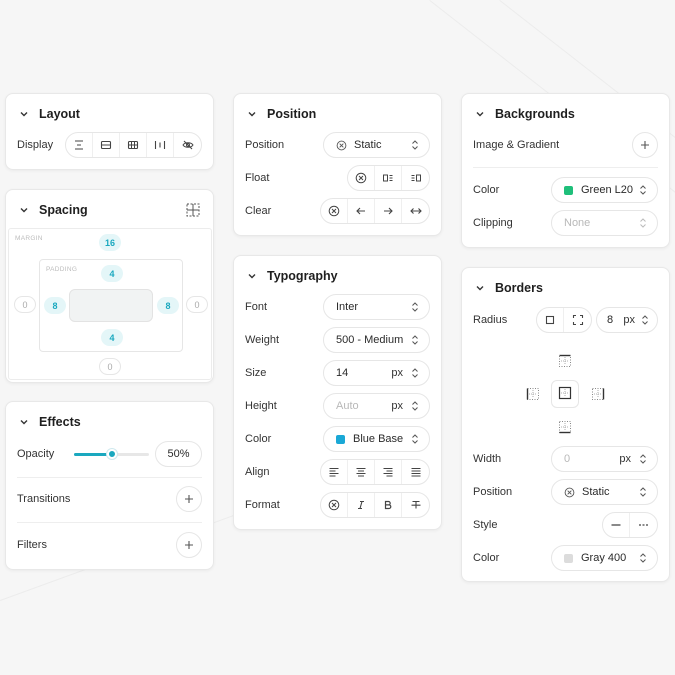  I want to click on margin-top-value: 16, so click(110, 242).